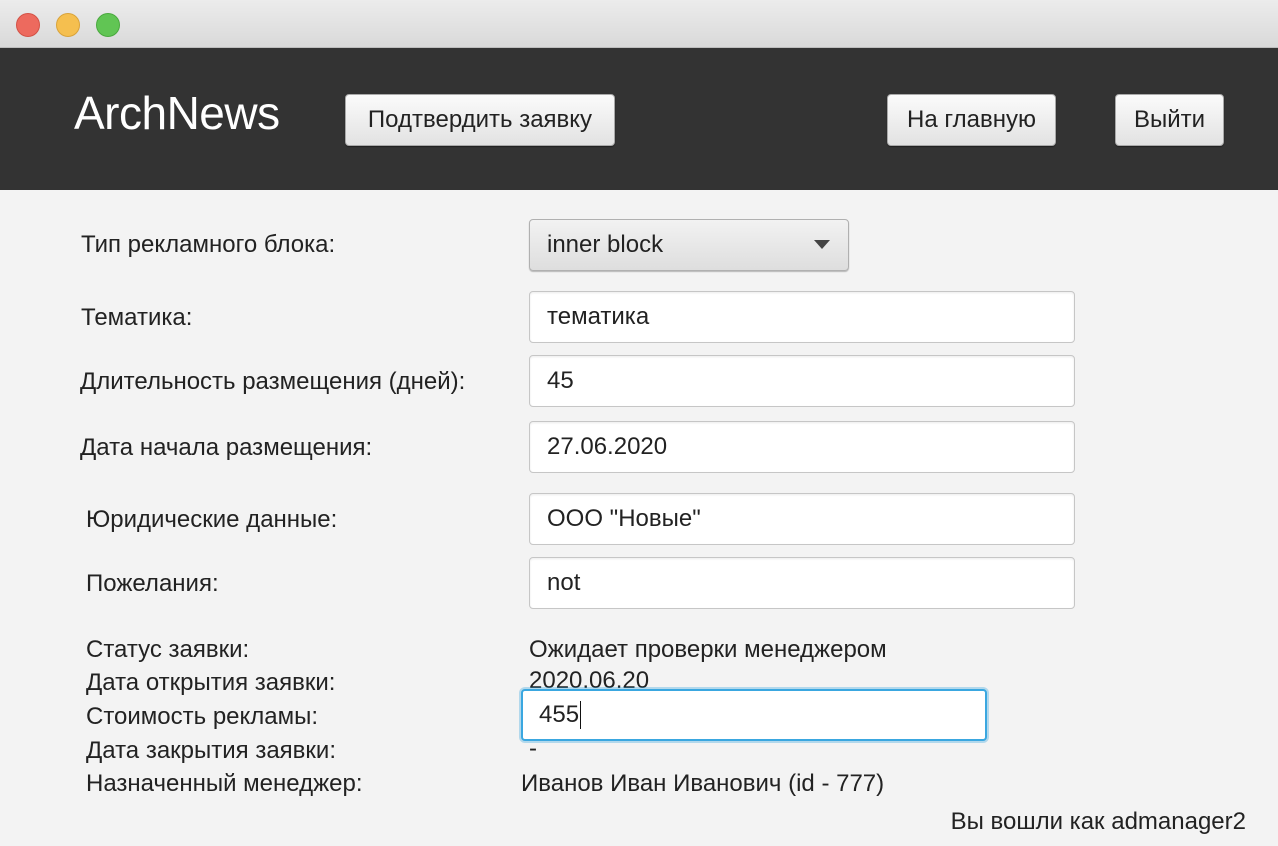 This screenshot has width=1278, height=846. I want to click on window-titlebar, so click(639, 24).